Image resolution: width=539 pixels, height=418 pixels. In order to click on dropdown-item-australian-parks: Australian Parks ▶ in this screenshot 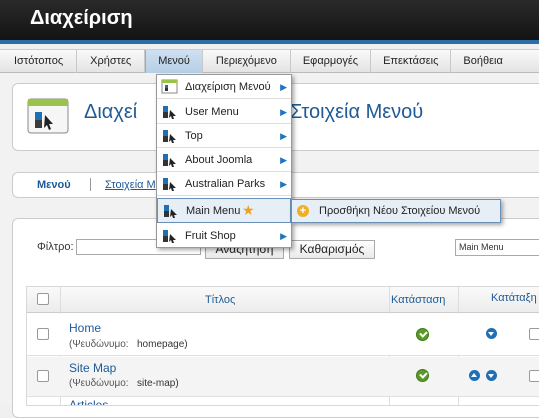, I will do `click(224, 184)`.